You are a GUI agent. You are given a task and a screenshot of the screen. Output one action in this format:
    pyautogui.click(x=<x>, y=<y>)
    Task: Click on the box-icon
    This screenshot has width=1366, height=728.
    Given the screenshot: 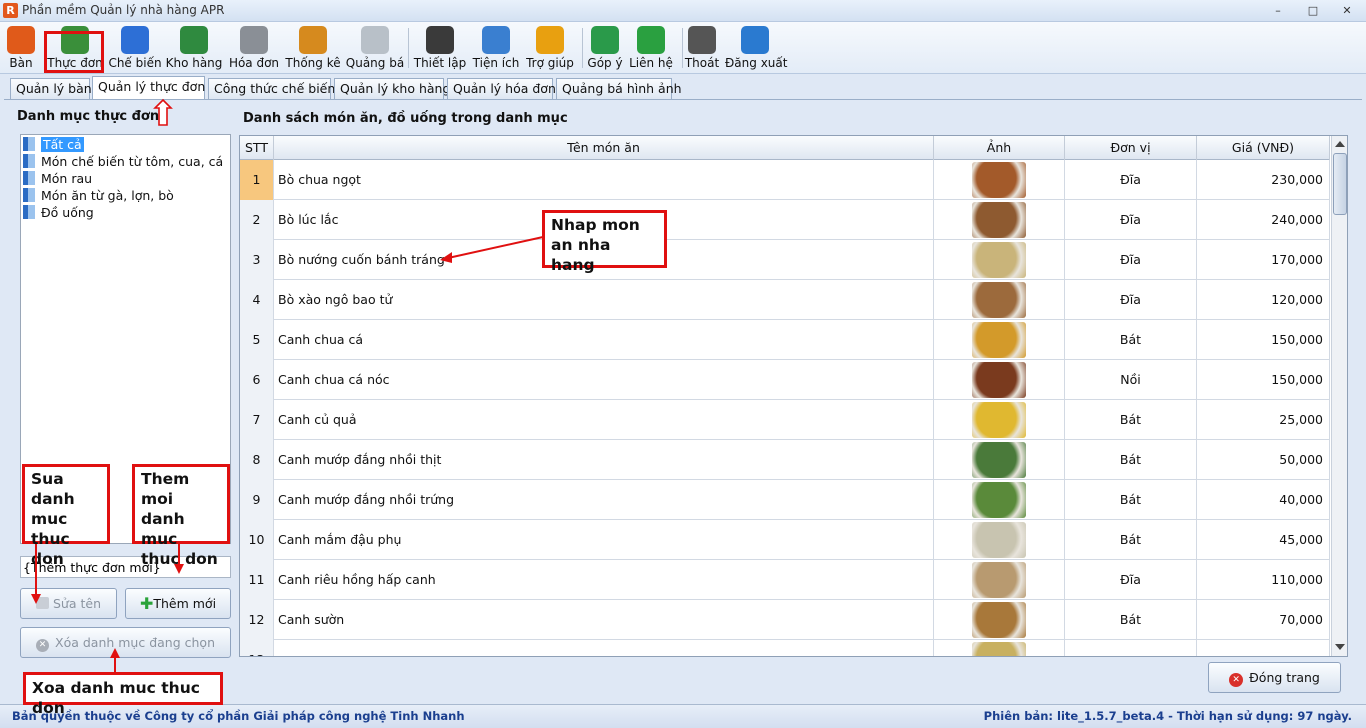 What is the action you would take?
    pyautogui.click(x=496, y=40)
    